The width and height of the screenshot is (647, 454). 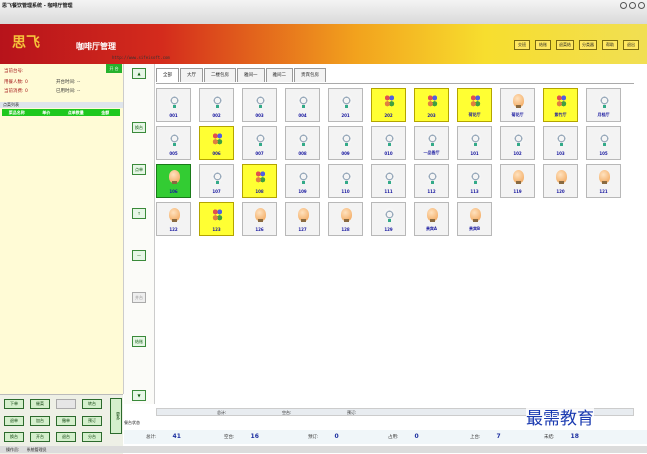 I want to click on table-tile: 101, so click(x=474, y=143).